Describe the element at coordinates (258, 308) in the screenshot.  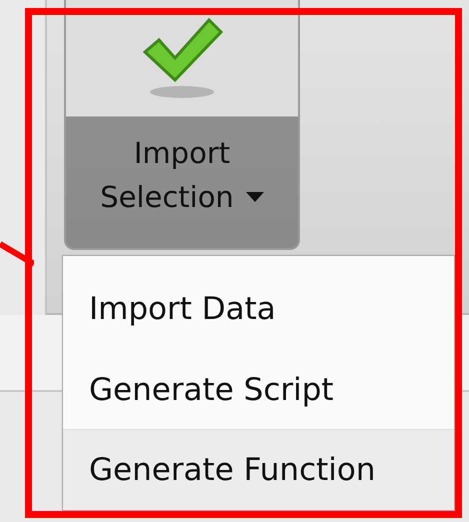
I see `menu-item: Import Data` at that location.